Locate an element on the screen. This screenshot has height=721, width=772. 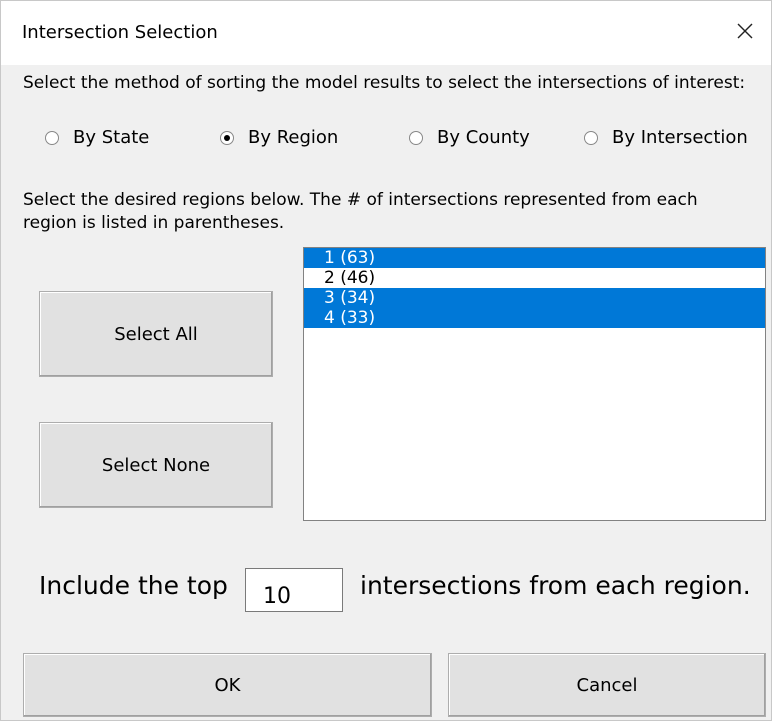
title-bar: Intersection Selection is located at coordinates (386, 33).